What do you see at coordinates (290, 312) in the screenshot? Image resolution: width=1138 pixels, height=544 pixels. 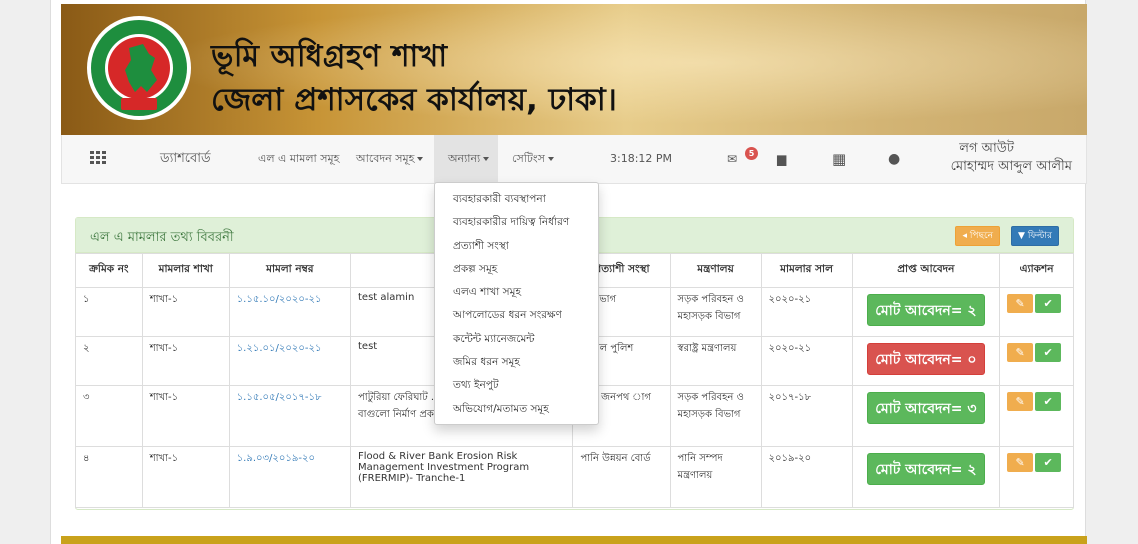 I see `cell-case-no: ১.১৫.১০/২০২০-২১` at bounding box center [290, 312].